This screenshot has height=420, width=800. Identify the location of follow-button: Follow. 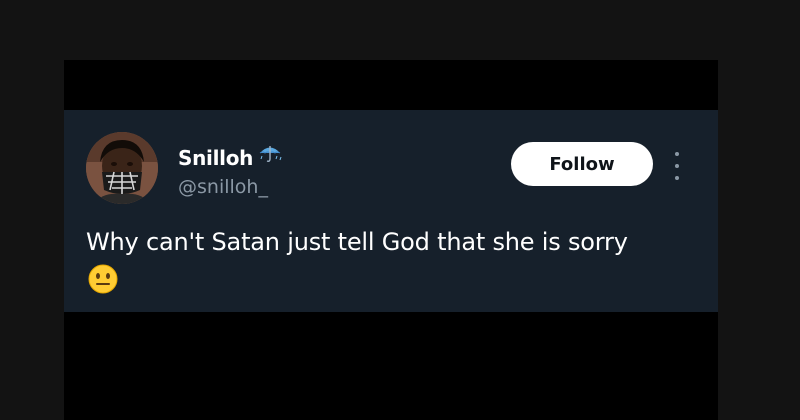
(582, 164).